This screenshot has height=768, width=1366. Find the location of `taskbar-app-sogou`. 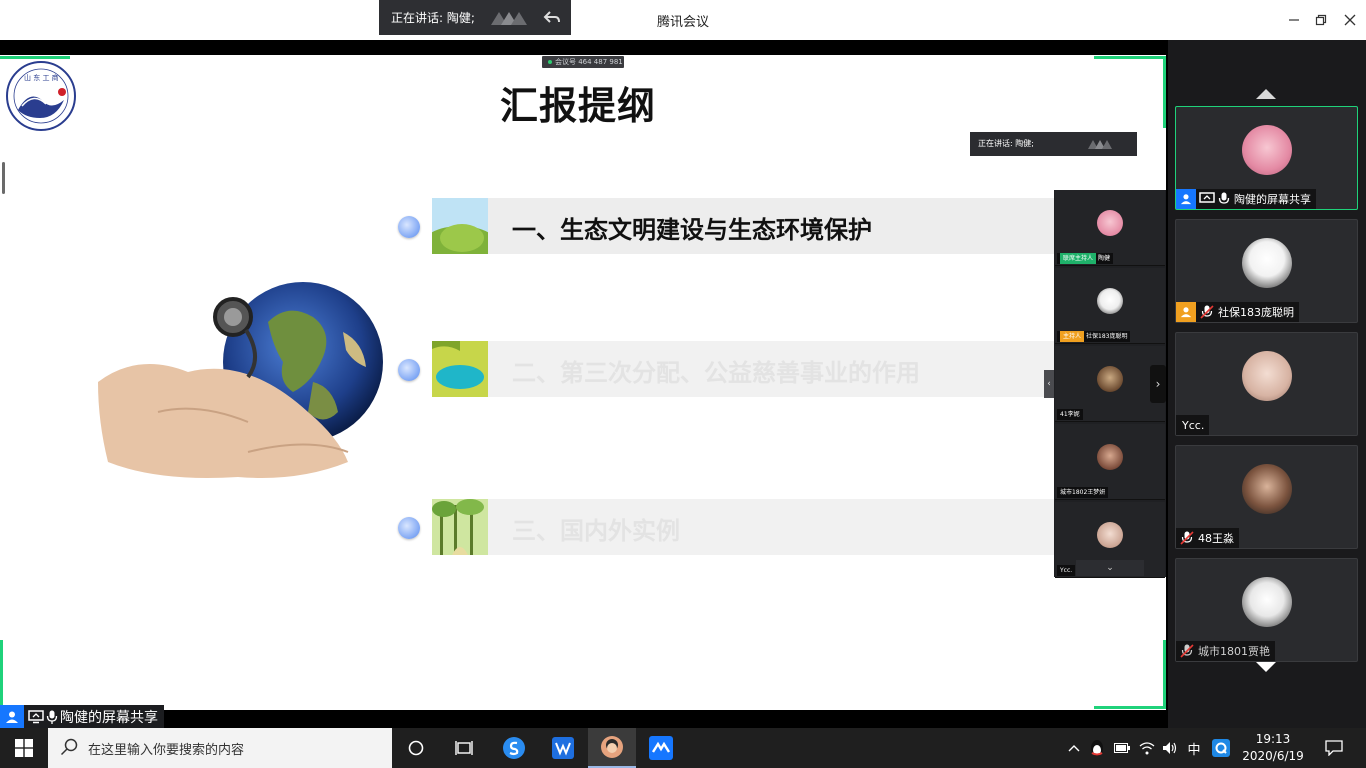

taskbar-app-sogou is located at coordinates (514, 748).